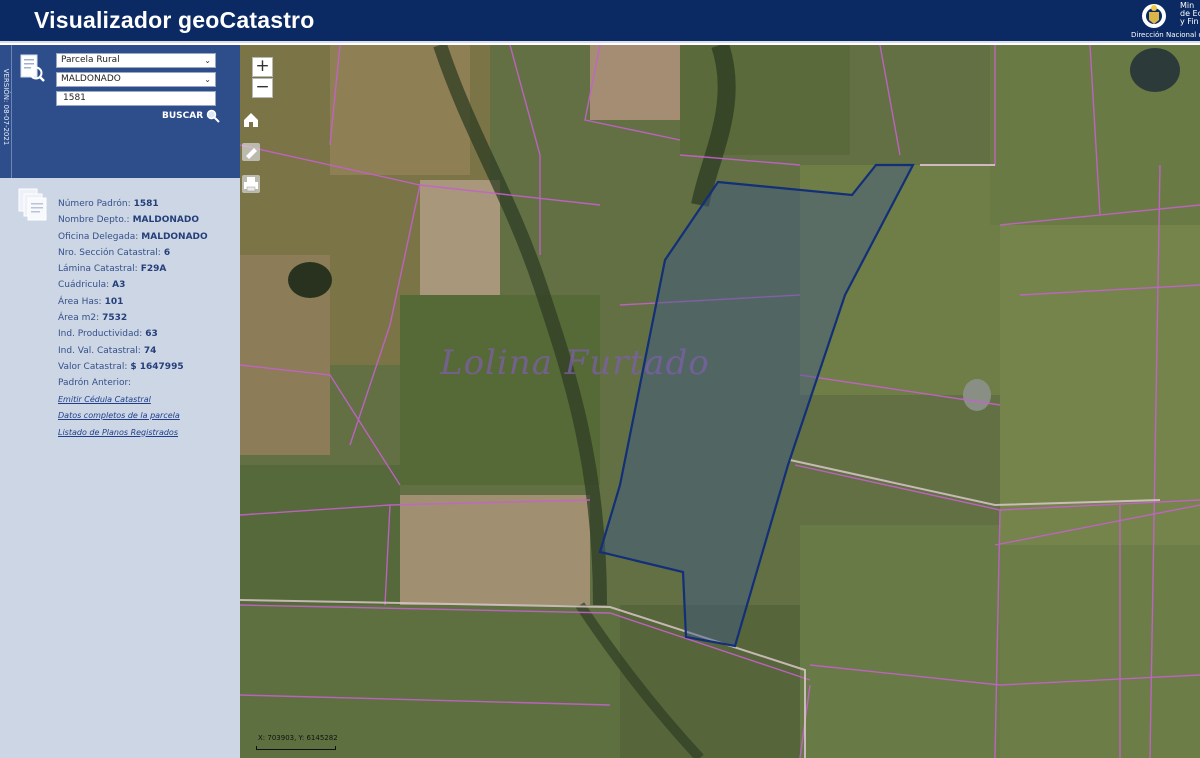 The width and height of the screenshot is (1200, 758). I want to click on info-row-lamina: Lámina Catastral: F29A, so click(112, 269).